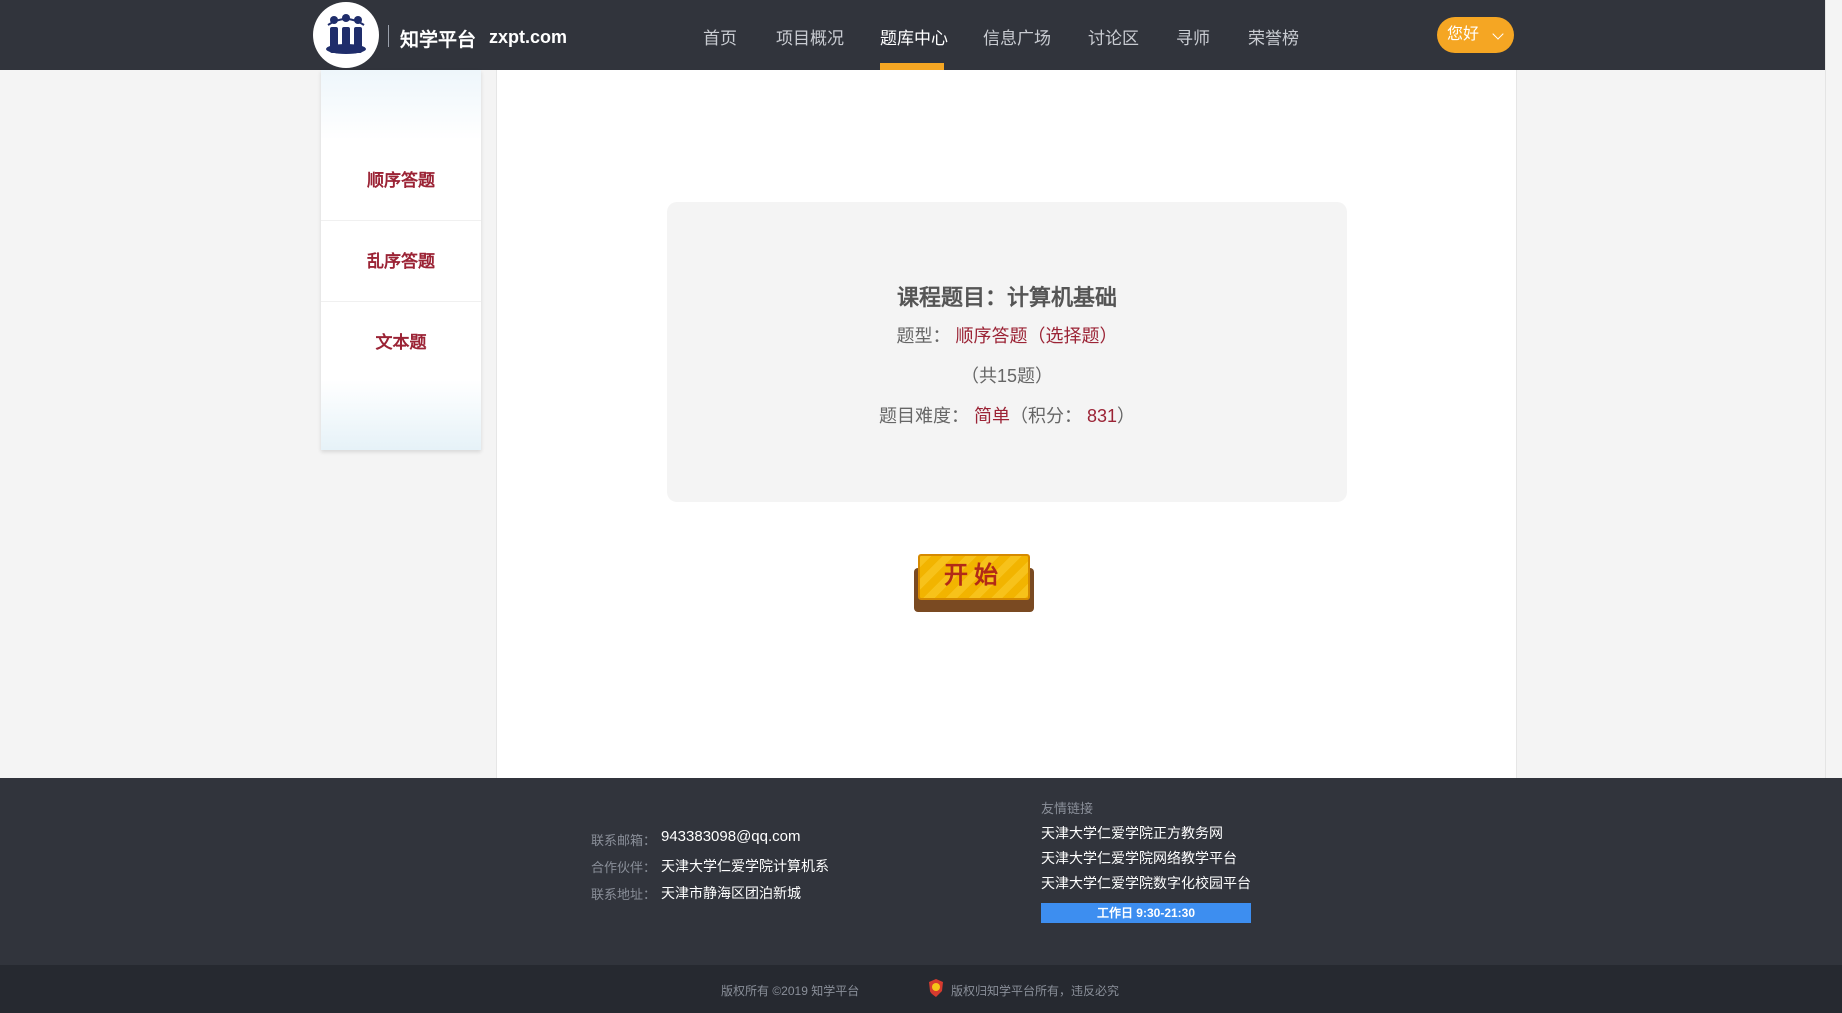  What do you see at coordinates (1273, 36) in the screenshot?
I see `nav-honor-roll: 荣誉榜` at bounding box center [1273, 36].